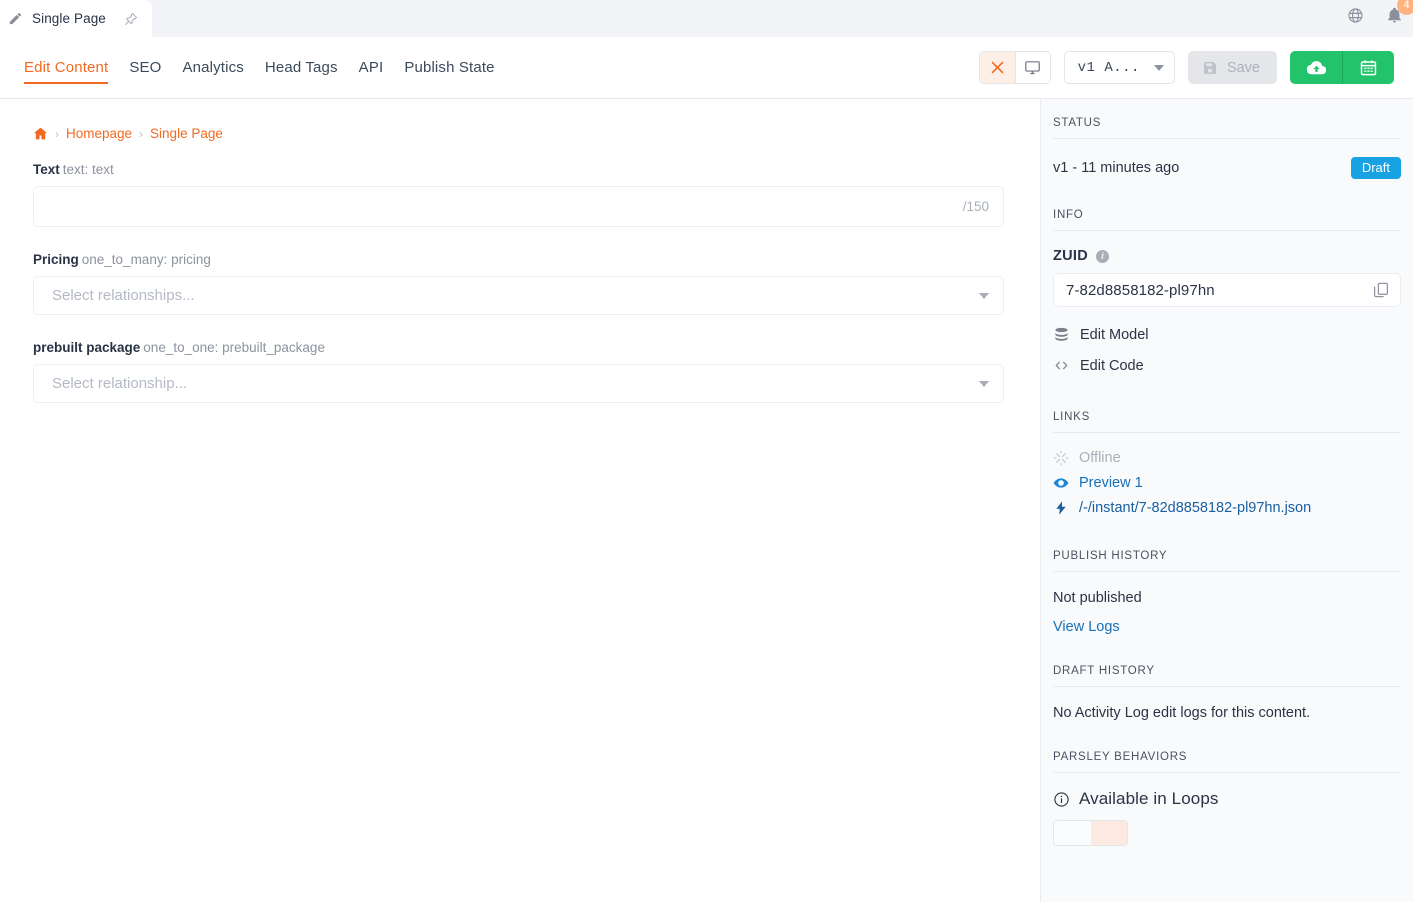 The height and width of the screenshot is (902, 1413). Describe the element at coordinates (1114, 334) in the screenshot. I see `edit-model-label: Edit Model` at that location.